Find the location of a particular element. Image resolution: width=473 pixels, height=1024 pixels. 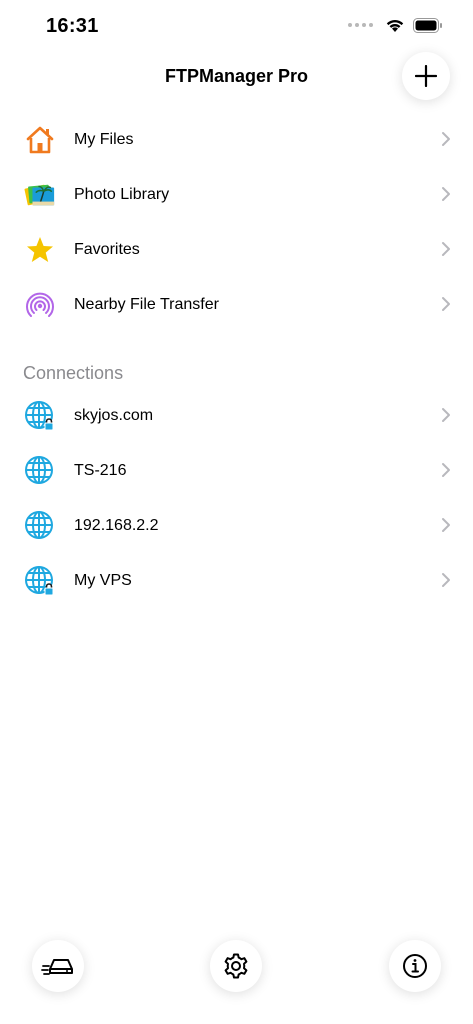

settings-button is located at coordinates (236, 966).